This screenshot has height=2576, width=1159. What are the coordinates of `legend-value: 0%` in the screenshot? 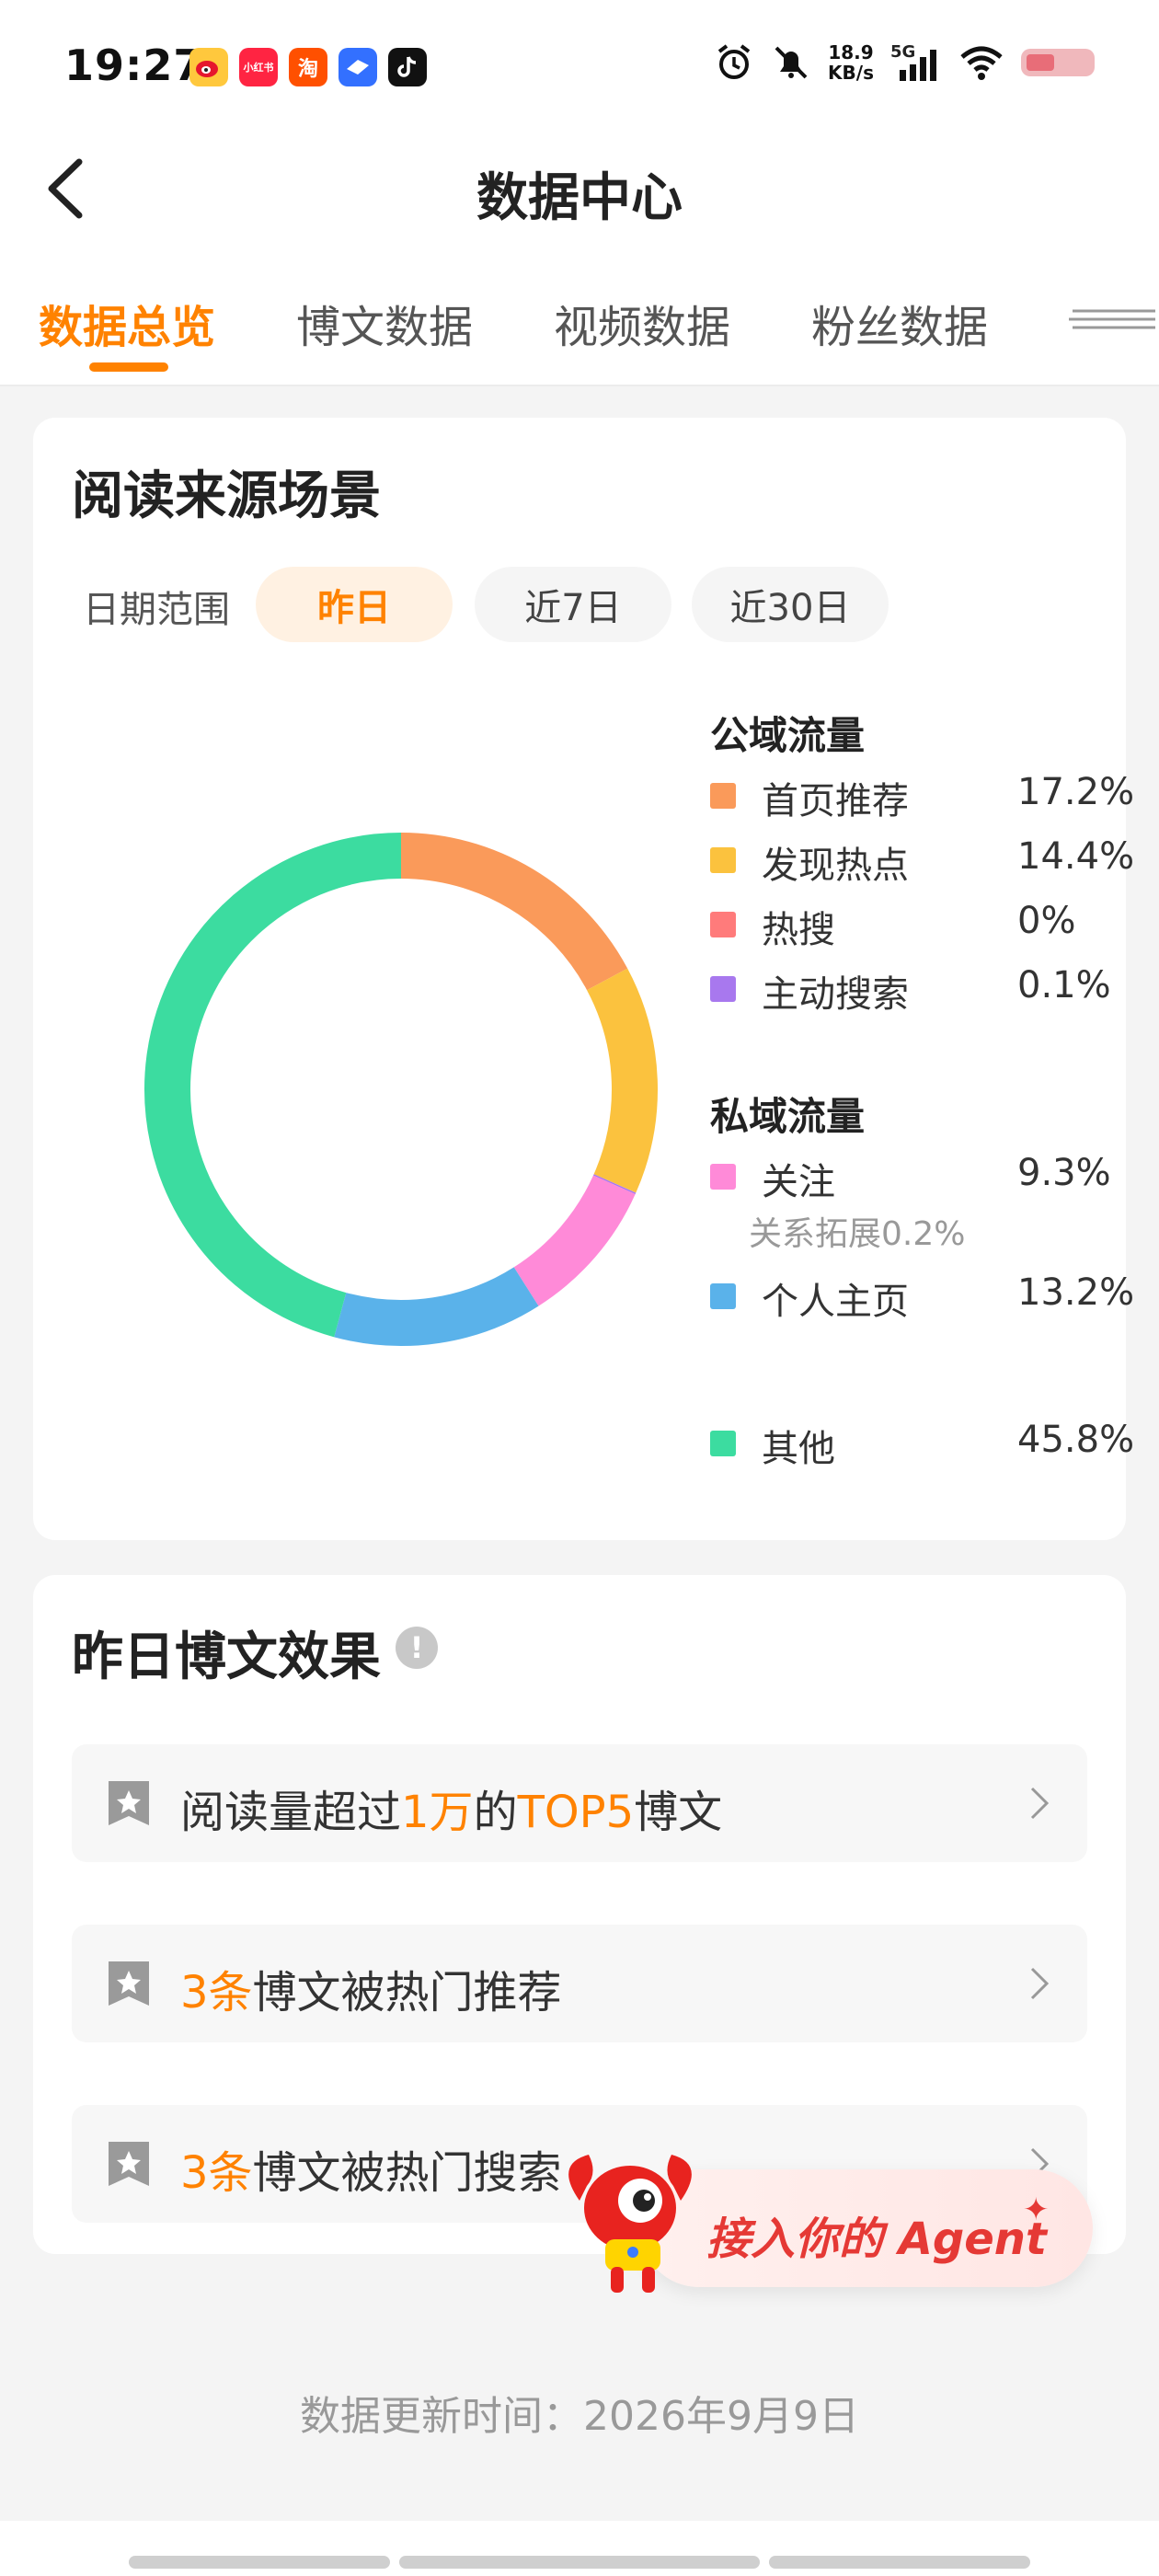 It's located at (1046, 921).